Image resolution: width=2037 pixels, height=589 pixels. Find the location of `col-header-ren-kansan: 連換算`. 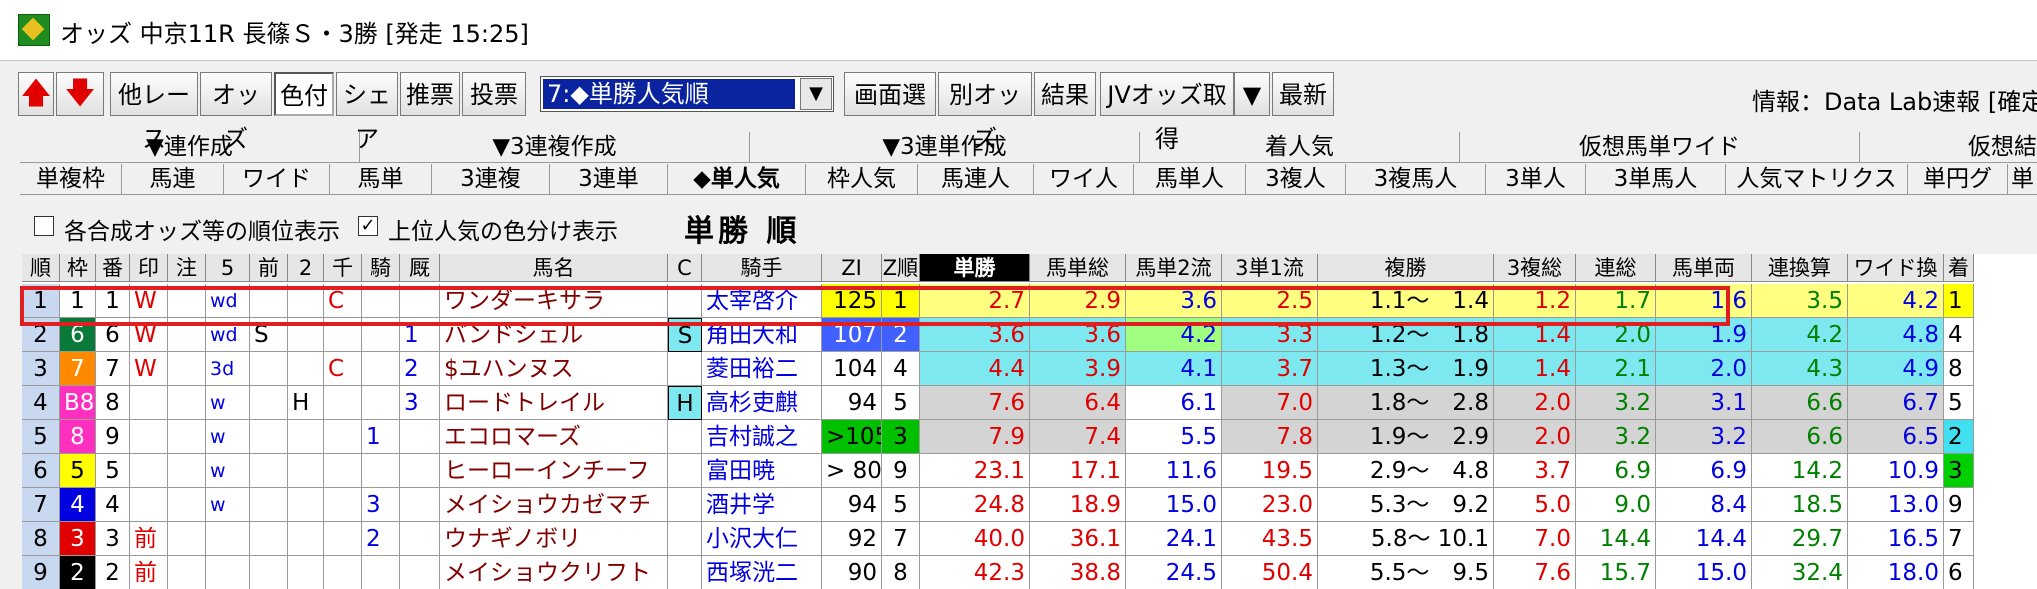

col-header-ren-kansan: 連換算 is located at coordinates (1800, 268).